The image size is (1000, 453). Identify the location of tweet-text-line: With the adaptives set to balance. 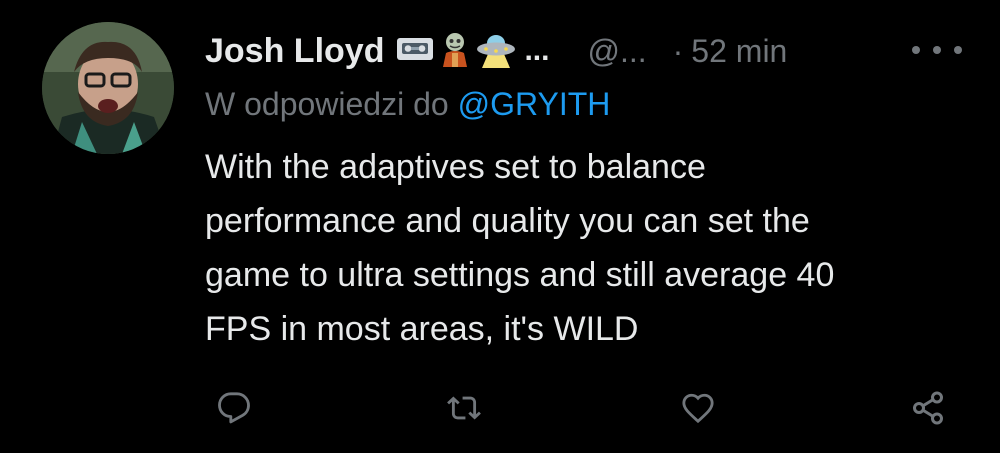
(455, 167).